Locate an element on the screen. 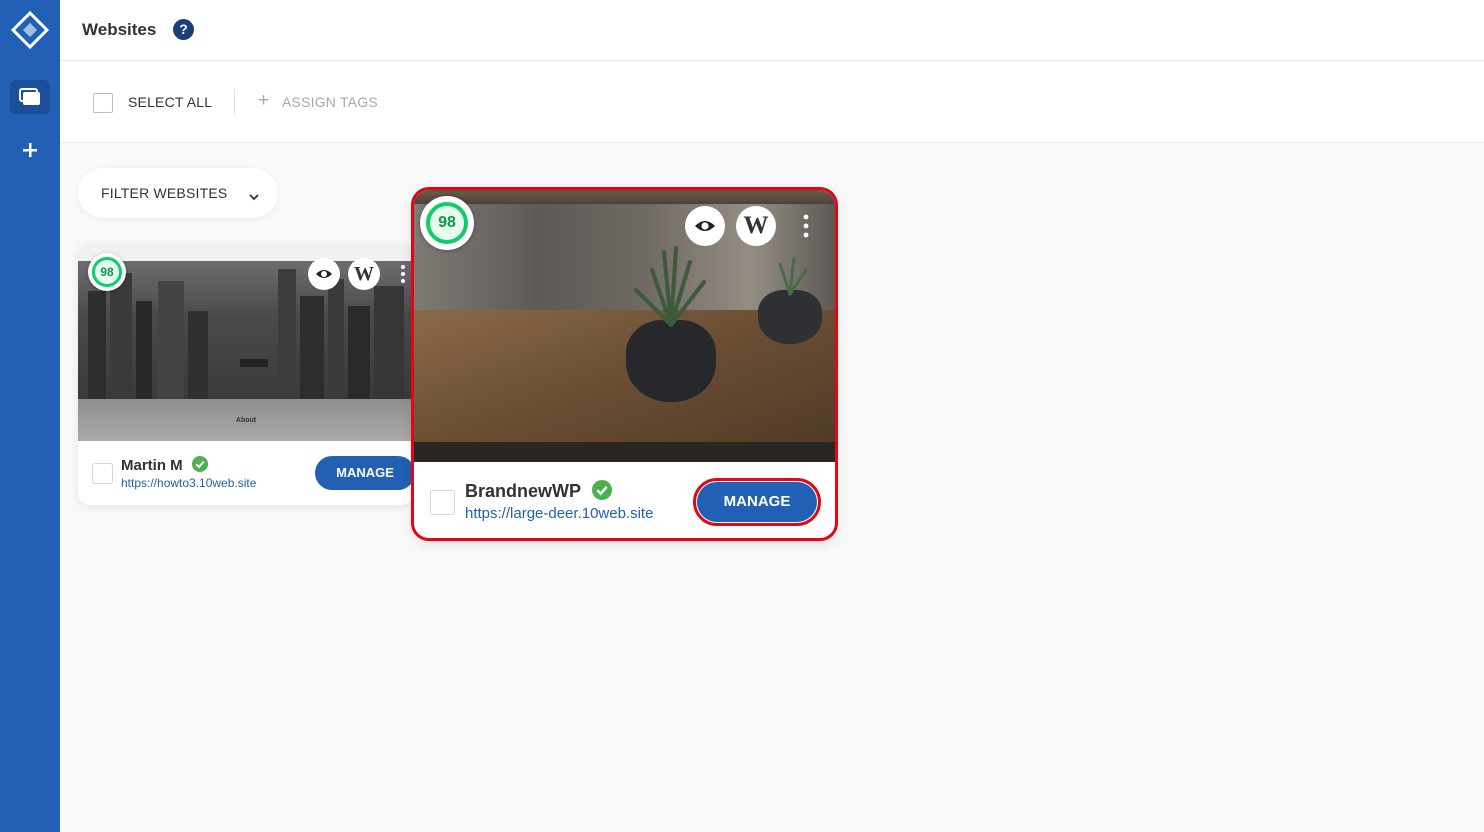 Image resolution: width=1484 pixels, height=832 pixels. manage-highlight-outline is located at coordinates (757, 502).